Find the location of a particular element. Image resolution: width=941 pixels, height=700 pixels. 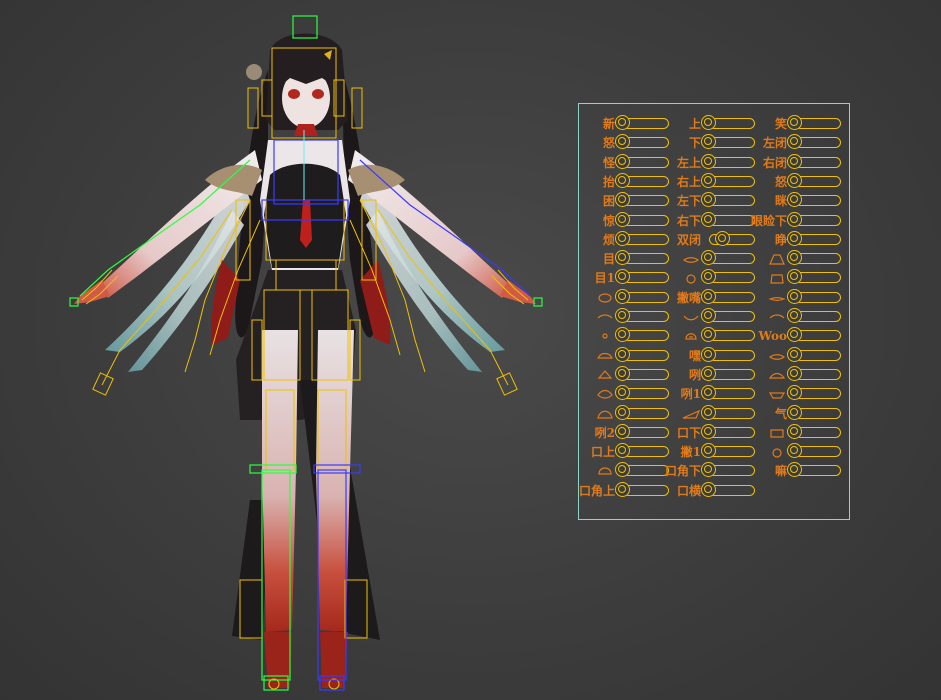

morph-control: 咧1 is located at coordinates (712, 394).